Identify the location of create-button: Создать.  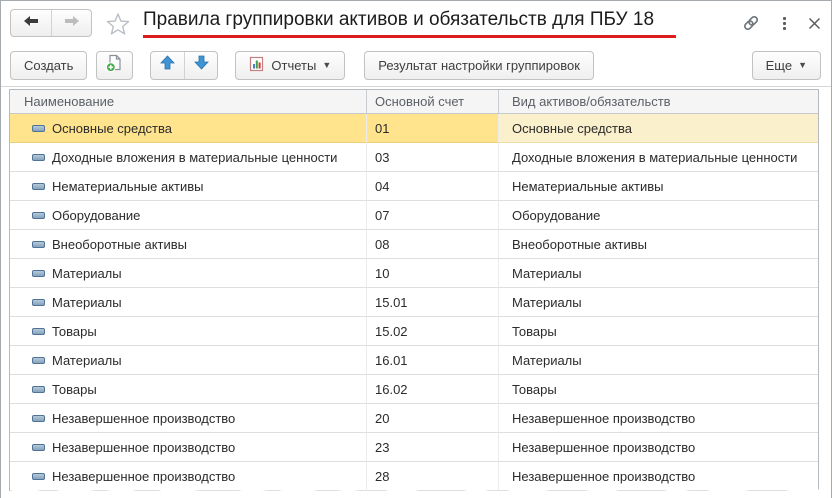
(49, 65).